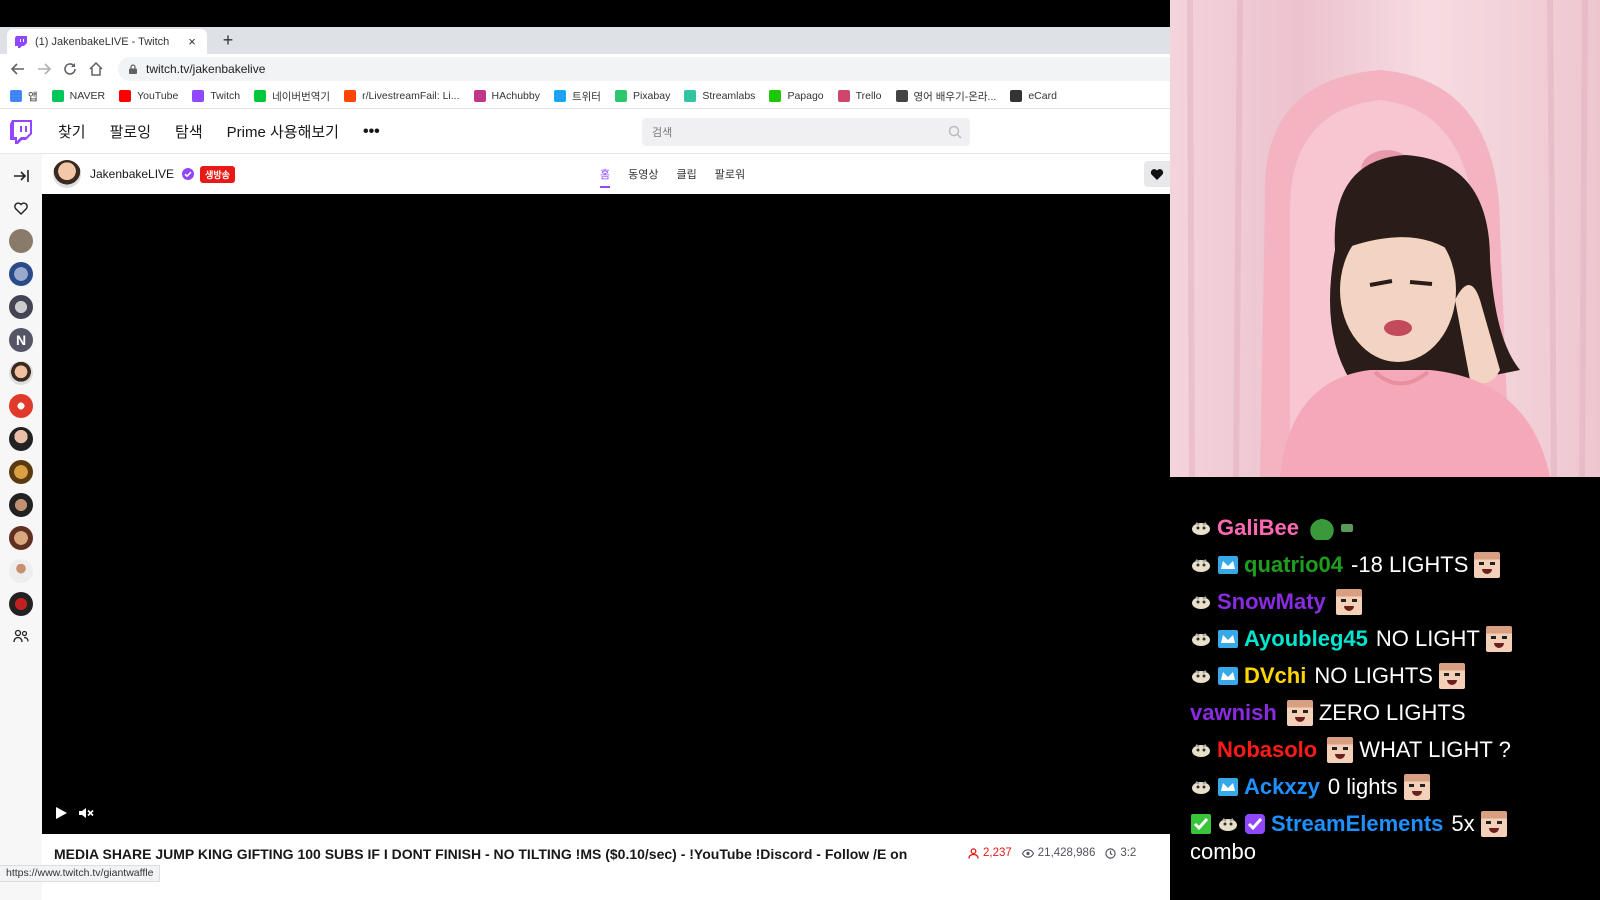 The width and height of the screenshot is (1600, 900). What do you see at coordinates (1275, 676) in the screenshot?
I see `chat-username: DVchi` at bounding box center [1275, 676].